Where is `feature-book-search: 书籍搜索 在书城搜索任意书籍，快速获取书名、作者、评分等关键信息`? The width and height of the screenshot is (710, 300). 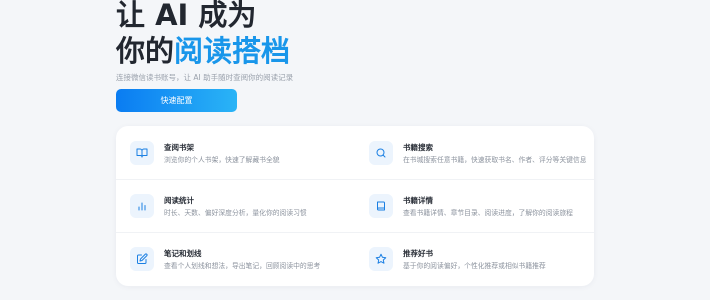
feature-book-search: 书籍搜索 在书城搜索任意书籍，快速获取书名、作者、评分等关键信息 is located at coordinates (481, 161).